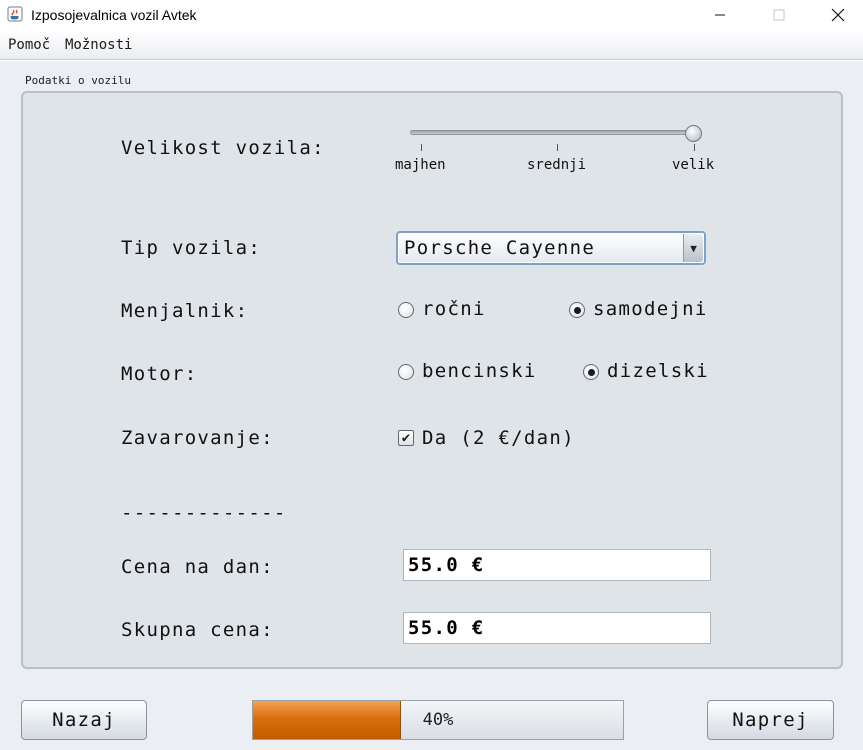  I want to click on radio-dizelski, so click(591, 372).